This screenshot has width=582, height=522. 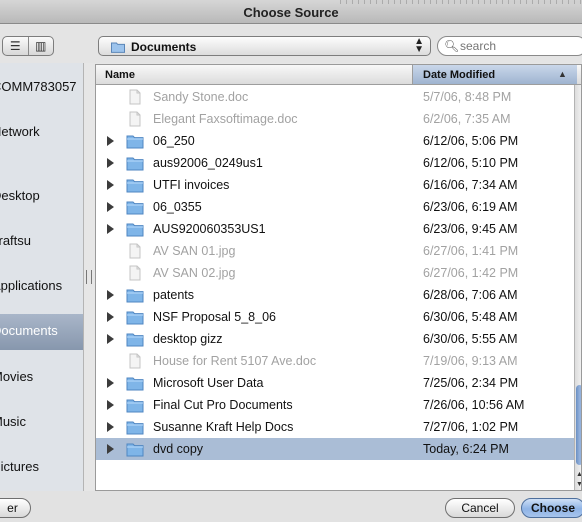 I want to click on file-name: Final Cut Pro Documents, so click(x=223, y=405).